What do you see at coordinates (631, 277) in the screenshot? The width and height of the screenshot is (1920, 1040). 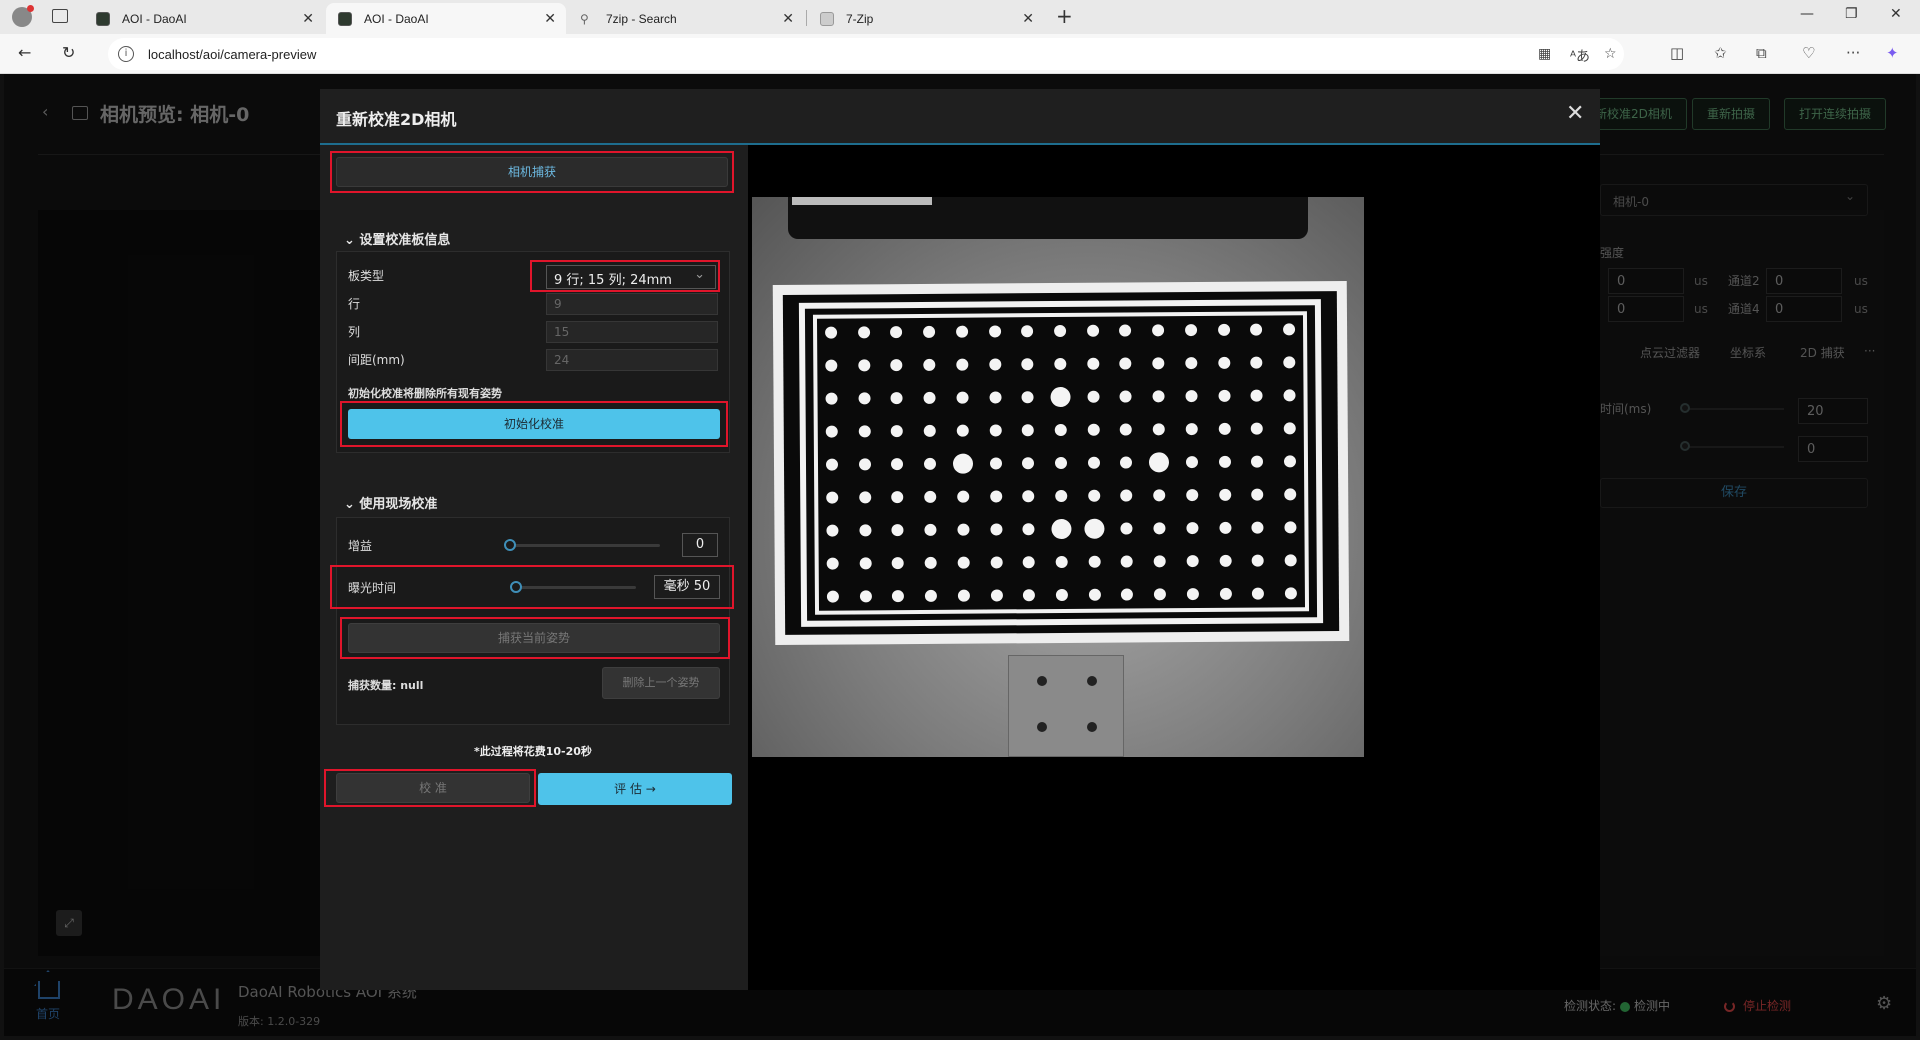 I see `board-type-select: 9 行; 15 列; 24mm ⌄` at bounding box center [631, 277].